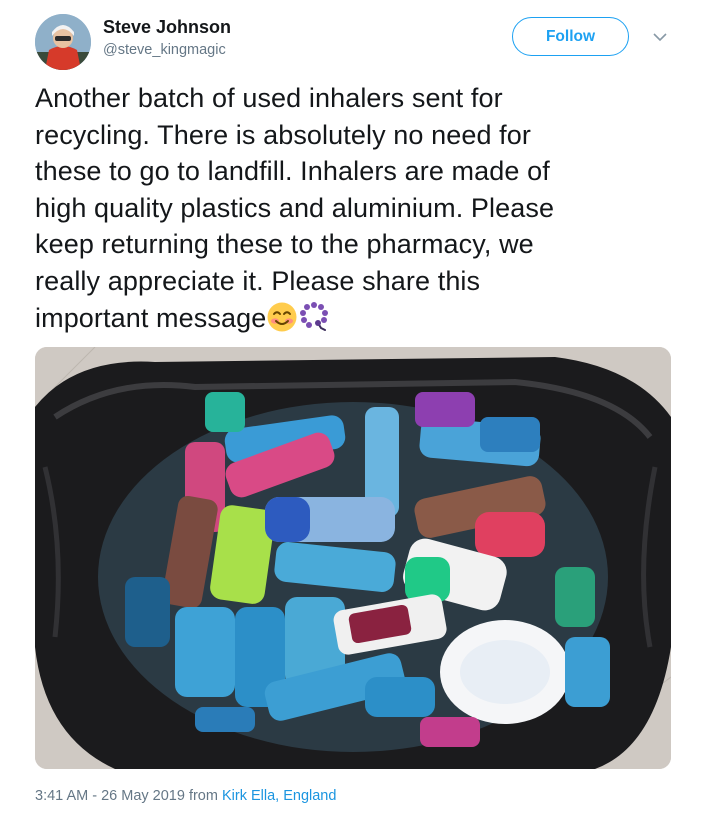  Describe the element at coordinates (164, 50) in the screenshot. I see `author-handle: @steve_kingmagic` at that location.